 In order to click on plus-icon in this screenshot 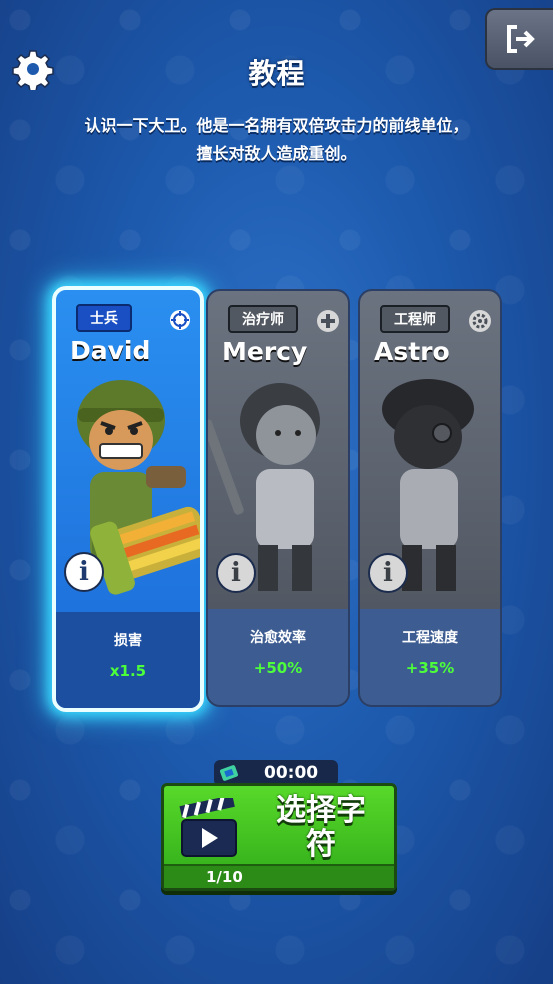, I will do `click(328, 321)`.